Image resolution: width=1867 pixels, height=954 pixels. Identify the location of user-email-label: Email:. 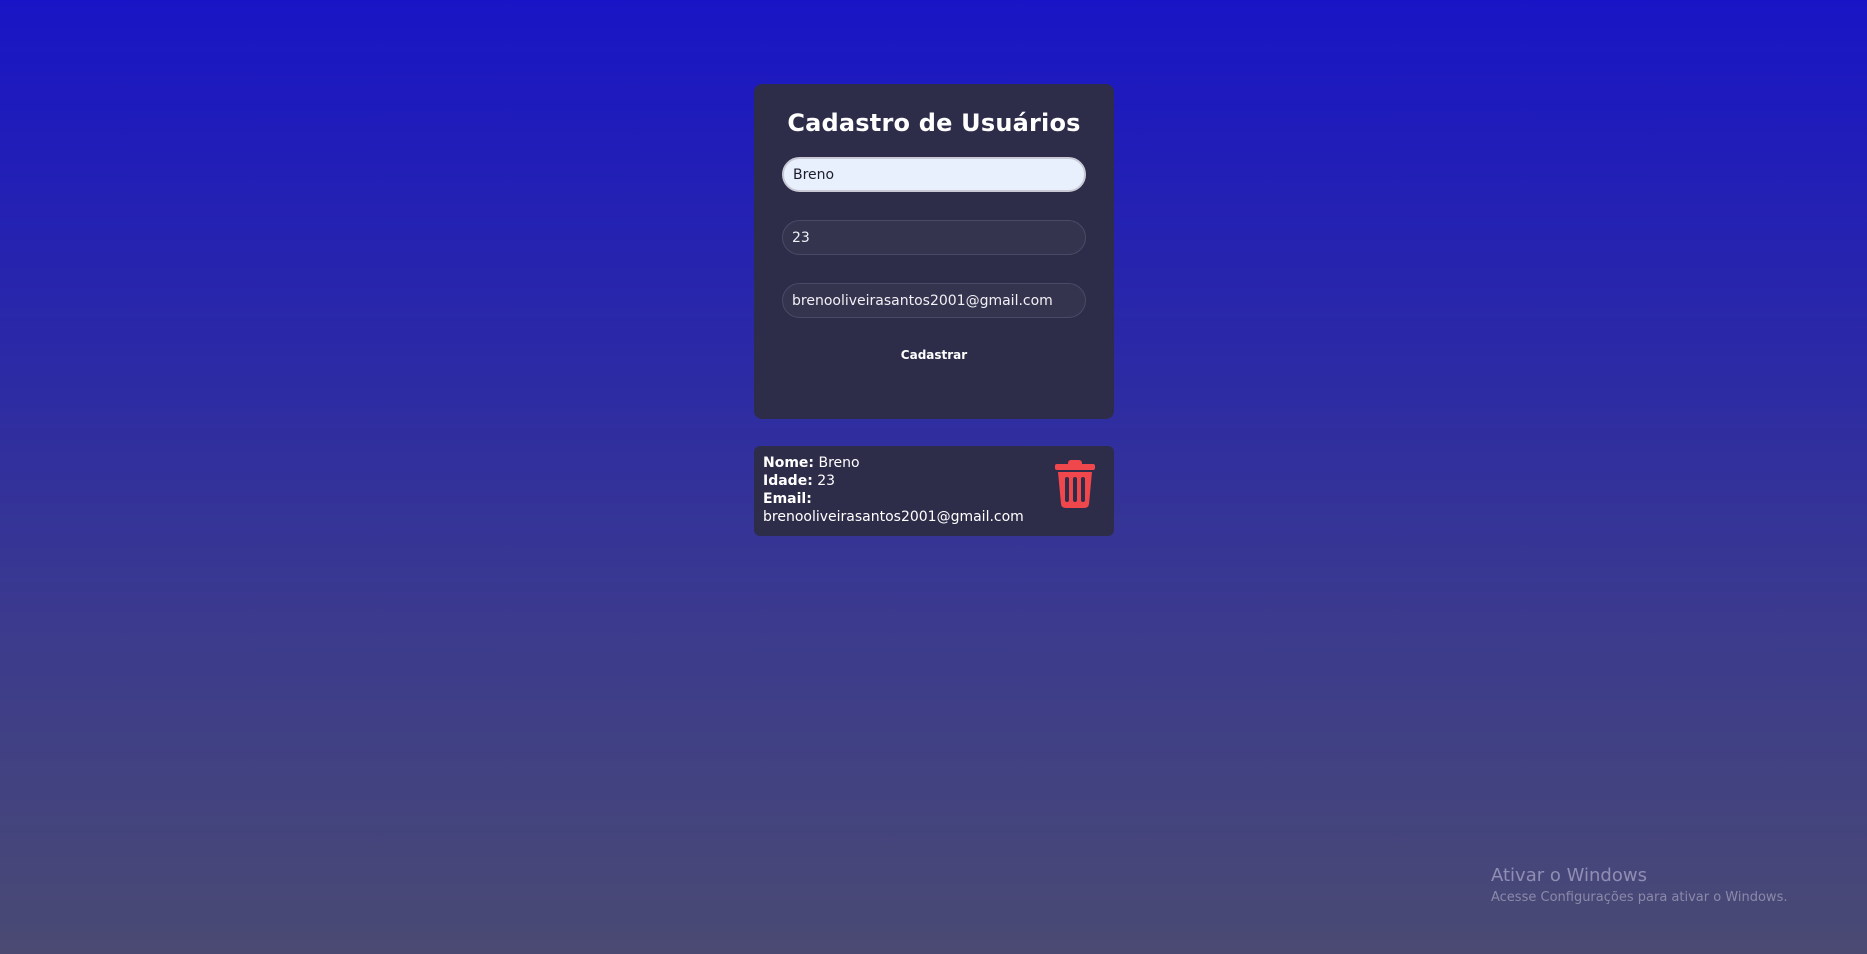
(787, 499).